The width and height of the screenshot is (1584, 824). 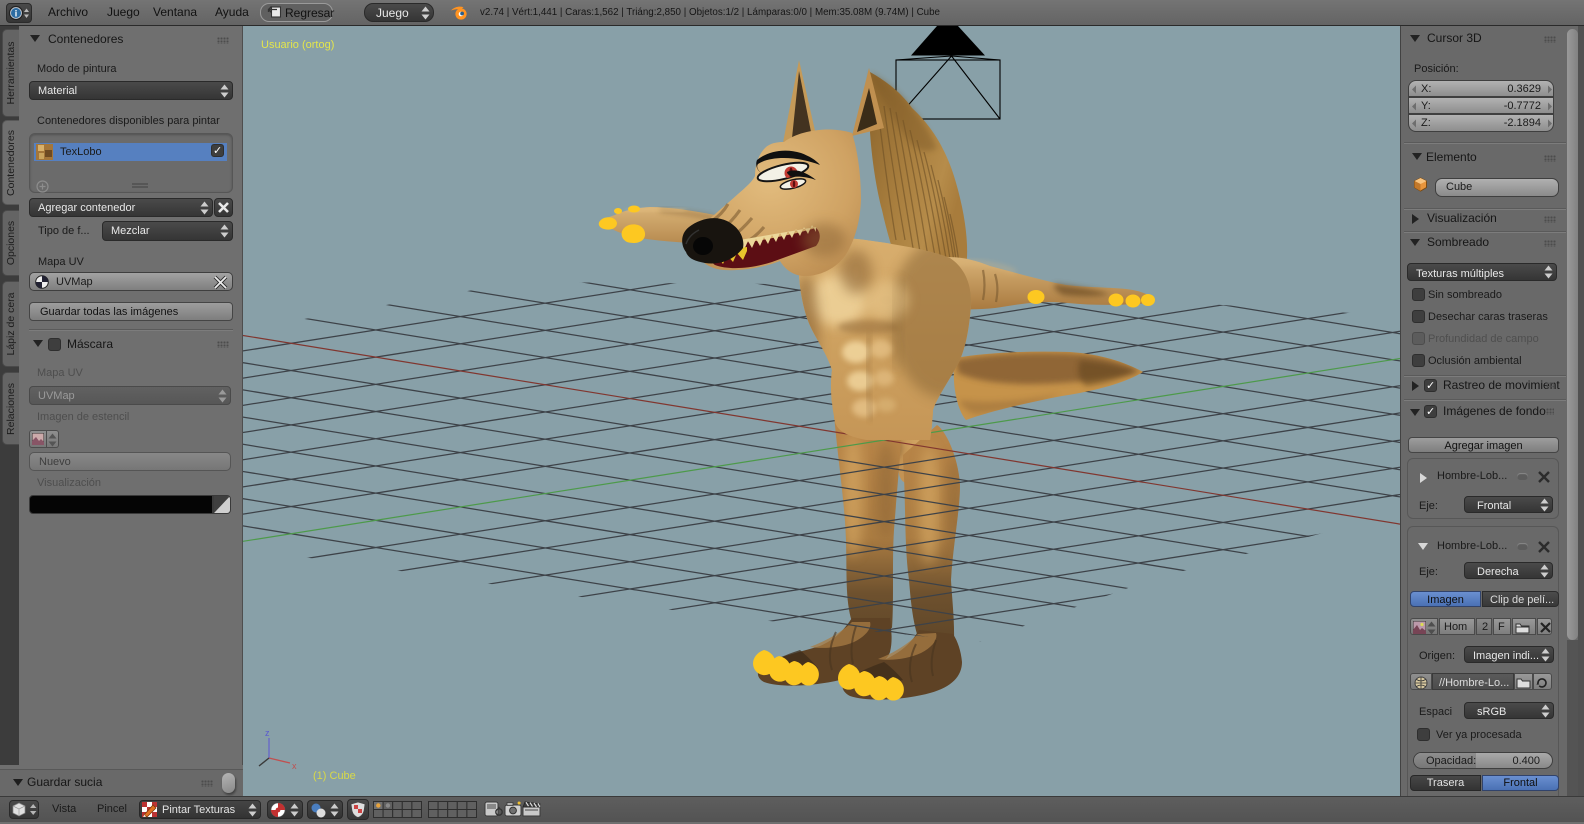 What do you see at coordinates (334, 776) in the screenshot?
I see `svg-text: (1) Cube` at bounding box center [334, 776].